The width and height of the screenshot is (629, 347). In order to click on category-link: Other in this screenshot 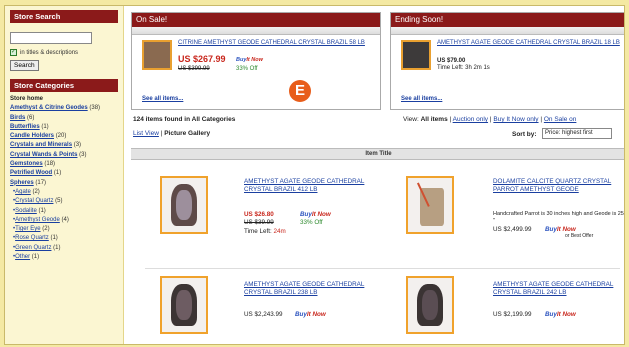, I will do `click(22, 257)`.